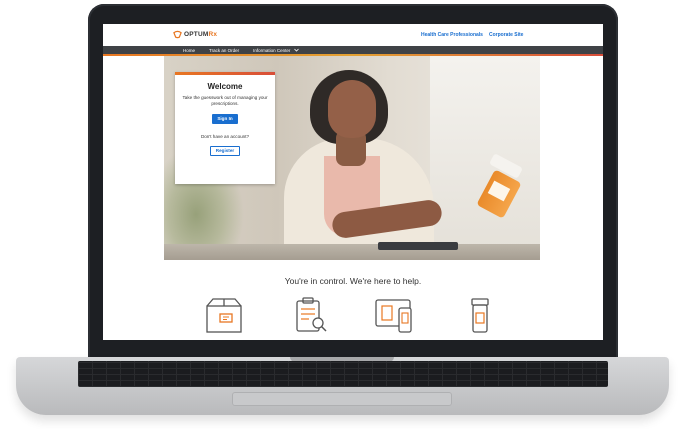  Describe the element at coordinates (225, 137) in the screenshot. I see `no-account-text: Don't have an account?` at that location.